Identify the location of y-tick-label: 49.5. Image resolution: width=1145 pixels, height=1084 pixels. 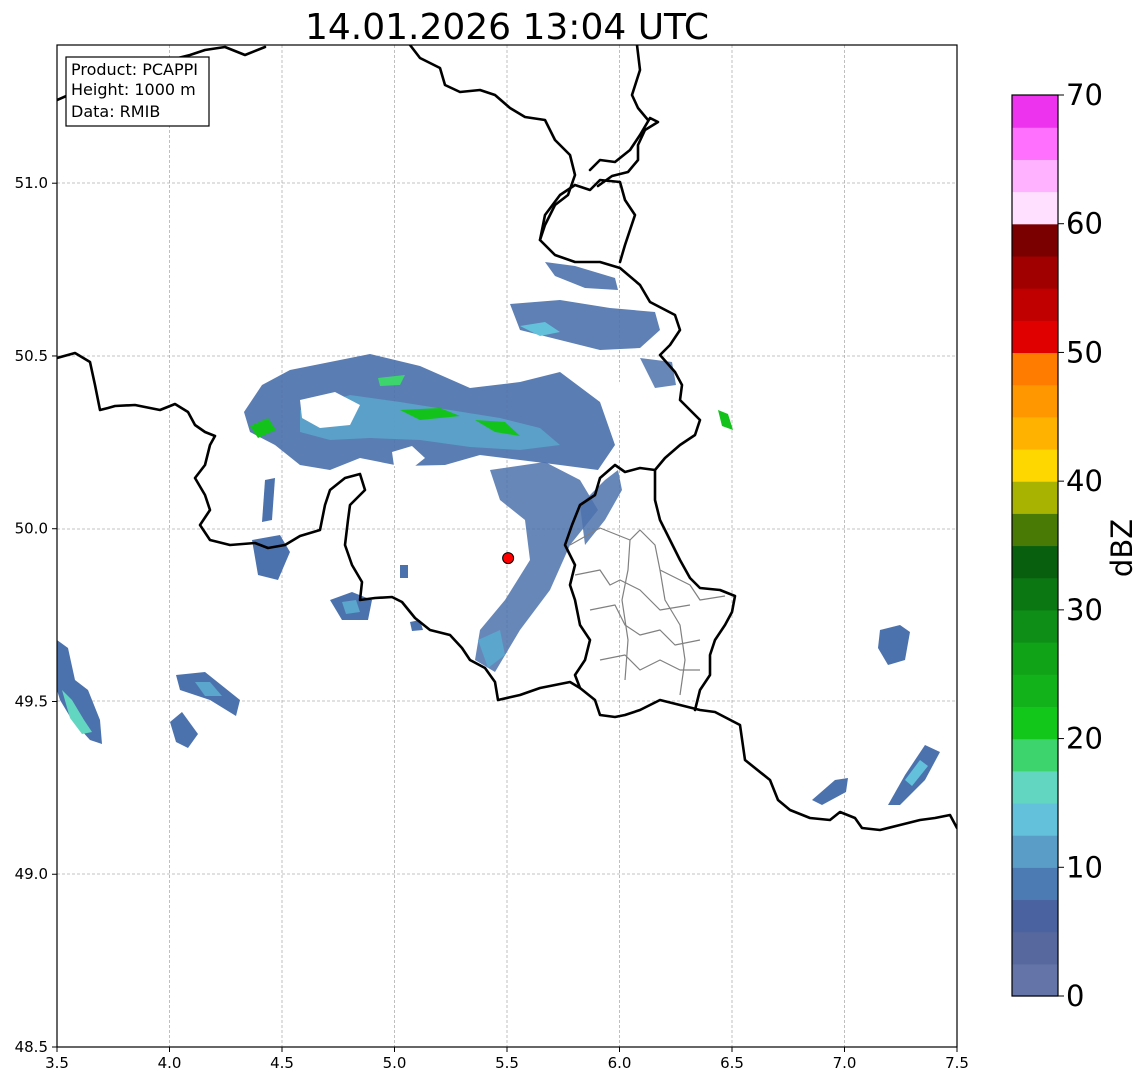
(31, 701).